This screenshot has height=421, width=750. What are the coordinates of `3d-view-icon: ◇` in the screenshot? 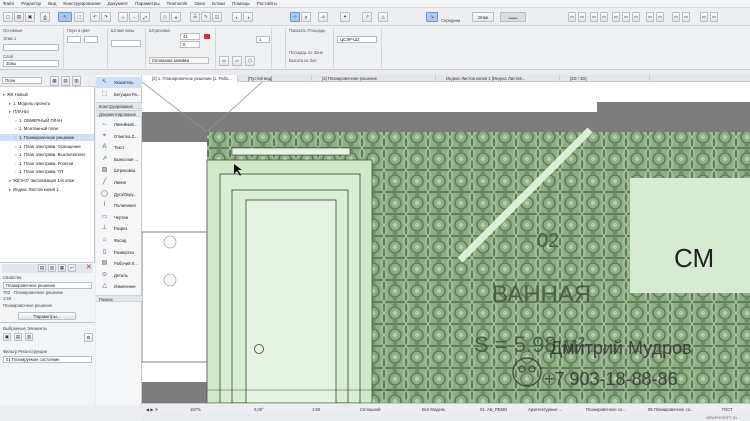 It's located at (165, 17).